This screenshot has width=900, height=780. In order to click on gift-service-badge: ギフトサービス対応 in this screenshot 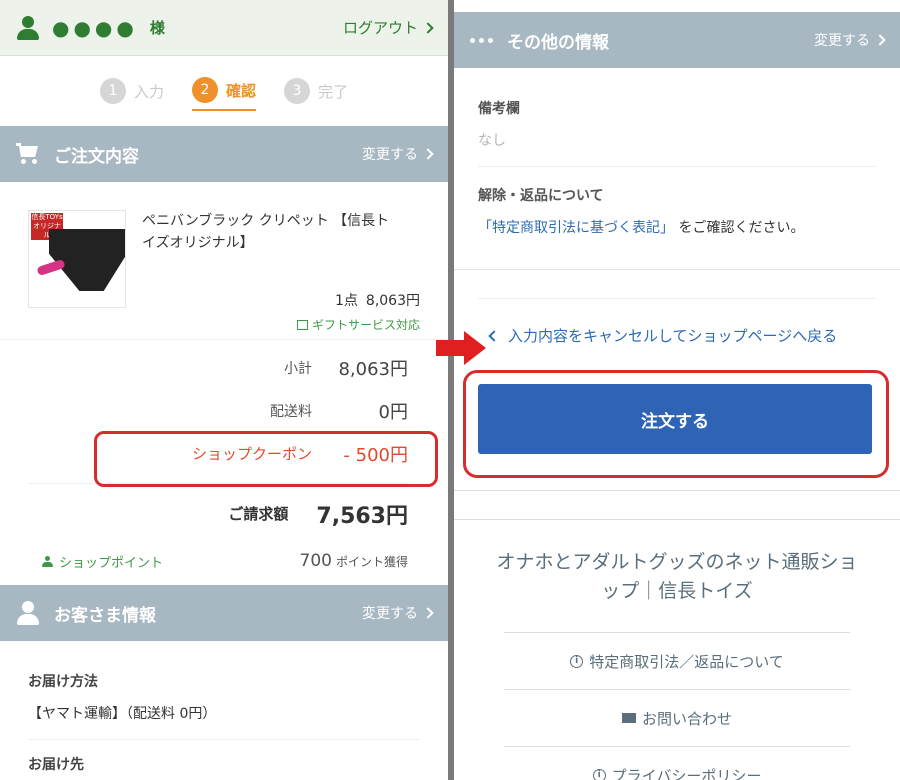, I will do `click(281, 324)`.